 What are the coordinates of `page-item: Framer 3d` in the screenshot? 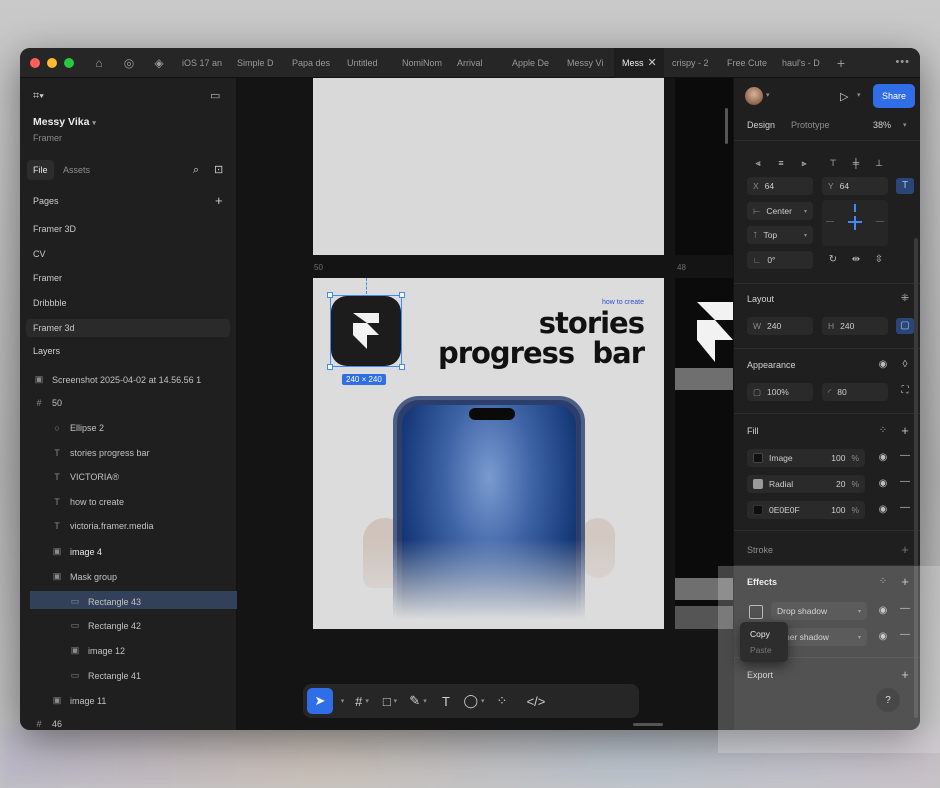 It's located at (54, 328).